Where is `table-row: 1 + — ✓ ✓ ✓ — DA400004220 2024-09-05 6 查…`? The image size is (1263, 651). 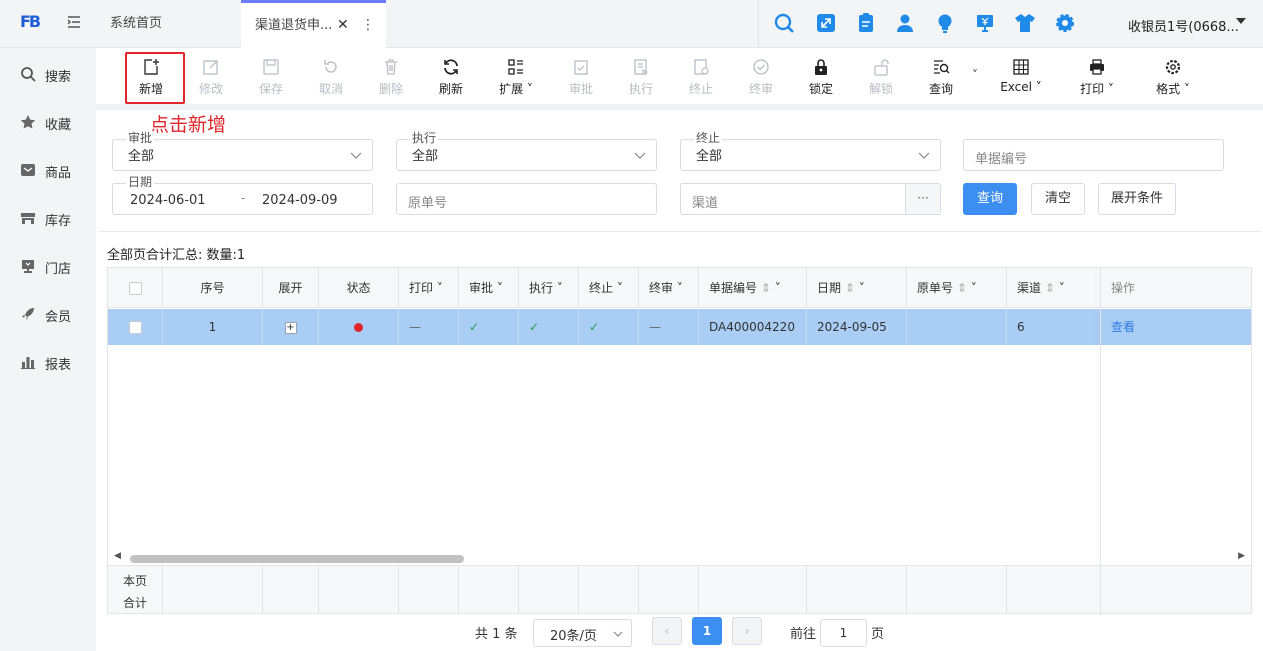
table-row: 1 + — ✓ ✓ ✓ — DA400004220 2024-09-05 6 查… is located at coordinates (679, 327).